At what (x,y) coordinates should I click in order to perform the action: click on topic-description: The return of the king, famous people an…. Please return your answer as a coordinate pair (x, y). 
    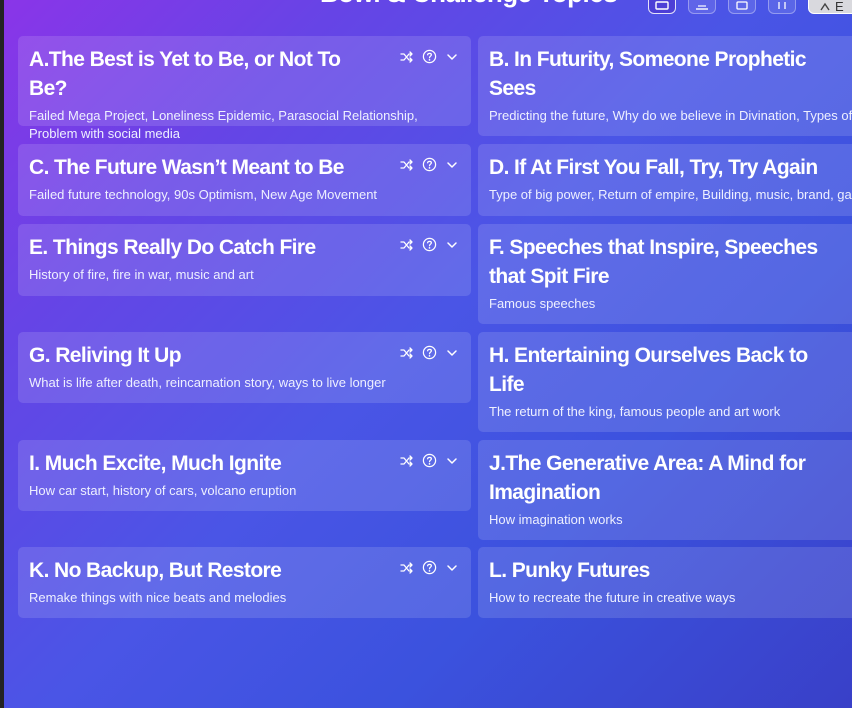
    Looking at the image, I should click on (635, 411).